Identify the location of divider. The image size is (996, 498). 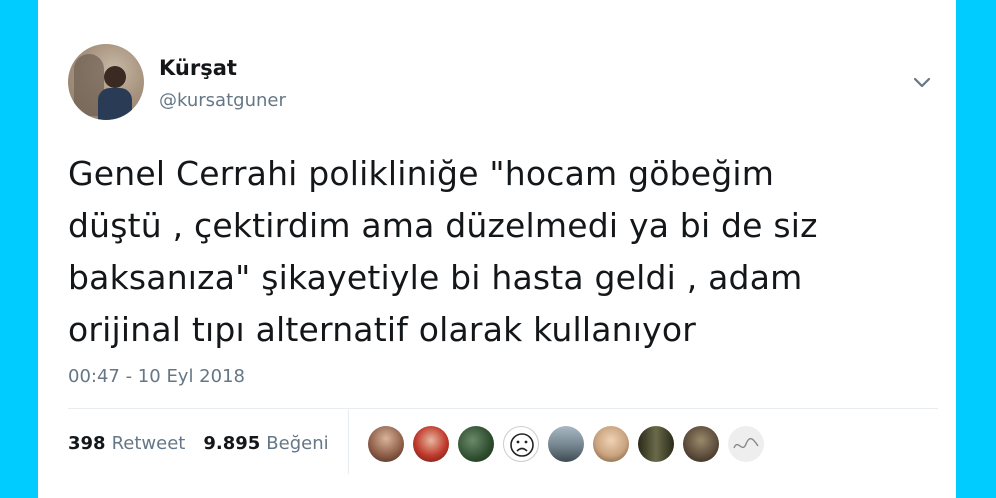
(503, 408).